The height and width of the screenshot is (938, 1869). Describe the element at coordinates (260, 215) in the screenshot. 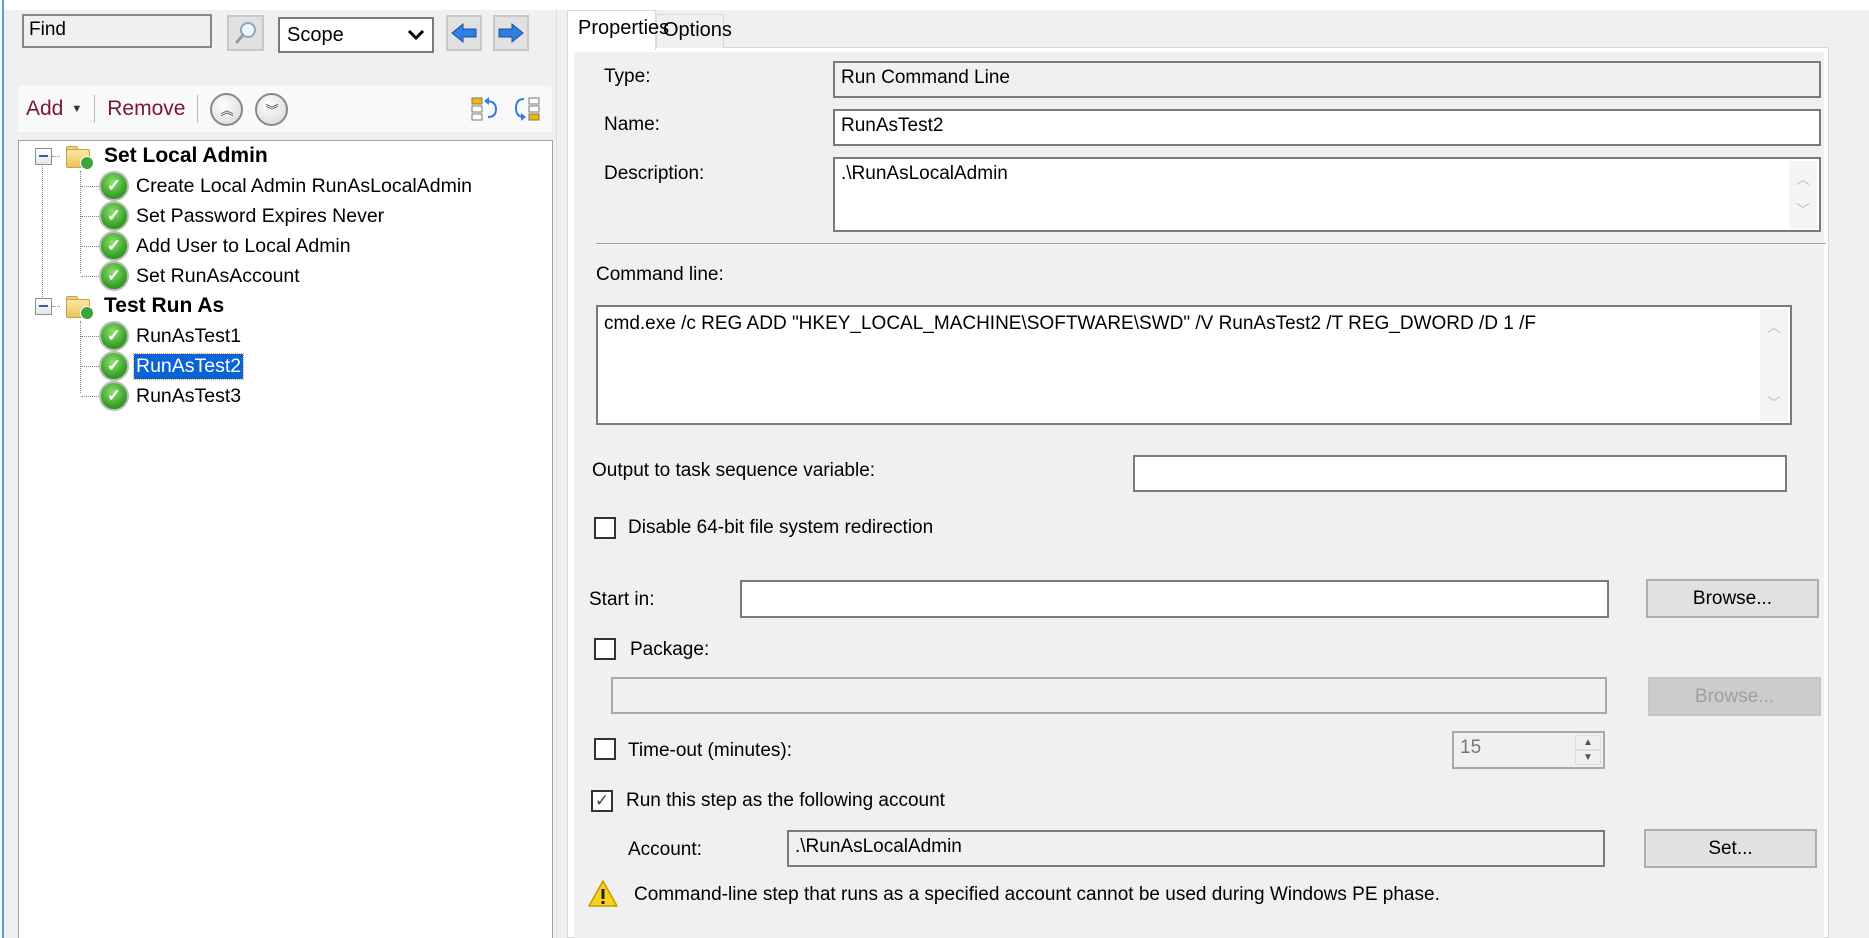

I see `item-label: Set Password Expires Never` at that location.